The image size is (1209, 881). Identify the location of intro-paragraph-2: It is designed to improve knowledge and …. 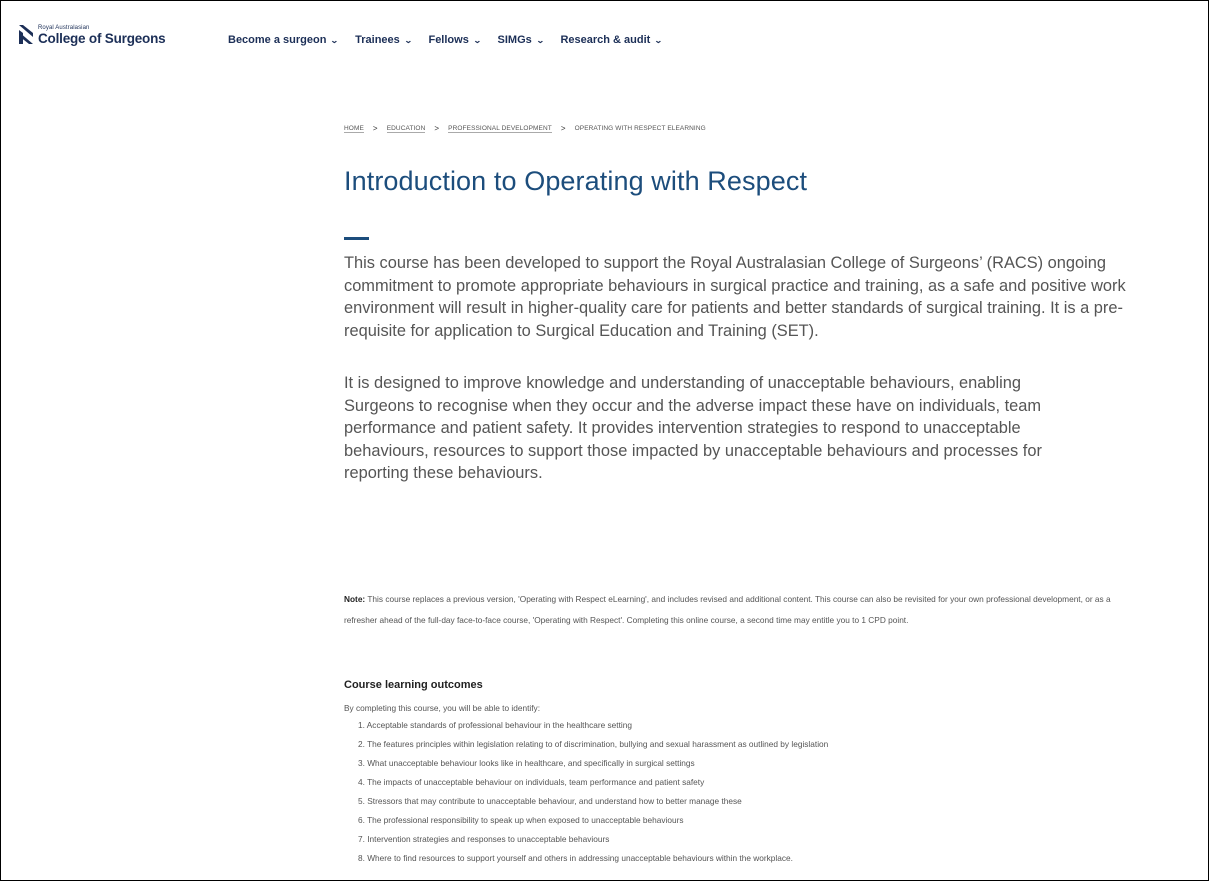
(693, 428).